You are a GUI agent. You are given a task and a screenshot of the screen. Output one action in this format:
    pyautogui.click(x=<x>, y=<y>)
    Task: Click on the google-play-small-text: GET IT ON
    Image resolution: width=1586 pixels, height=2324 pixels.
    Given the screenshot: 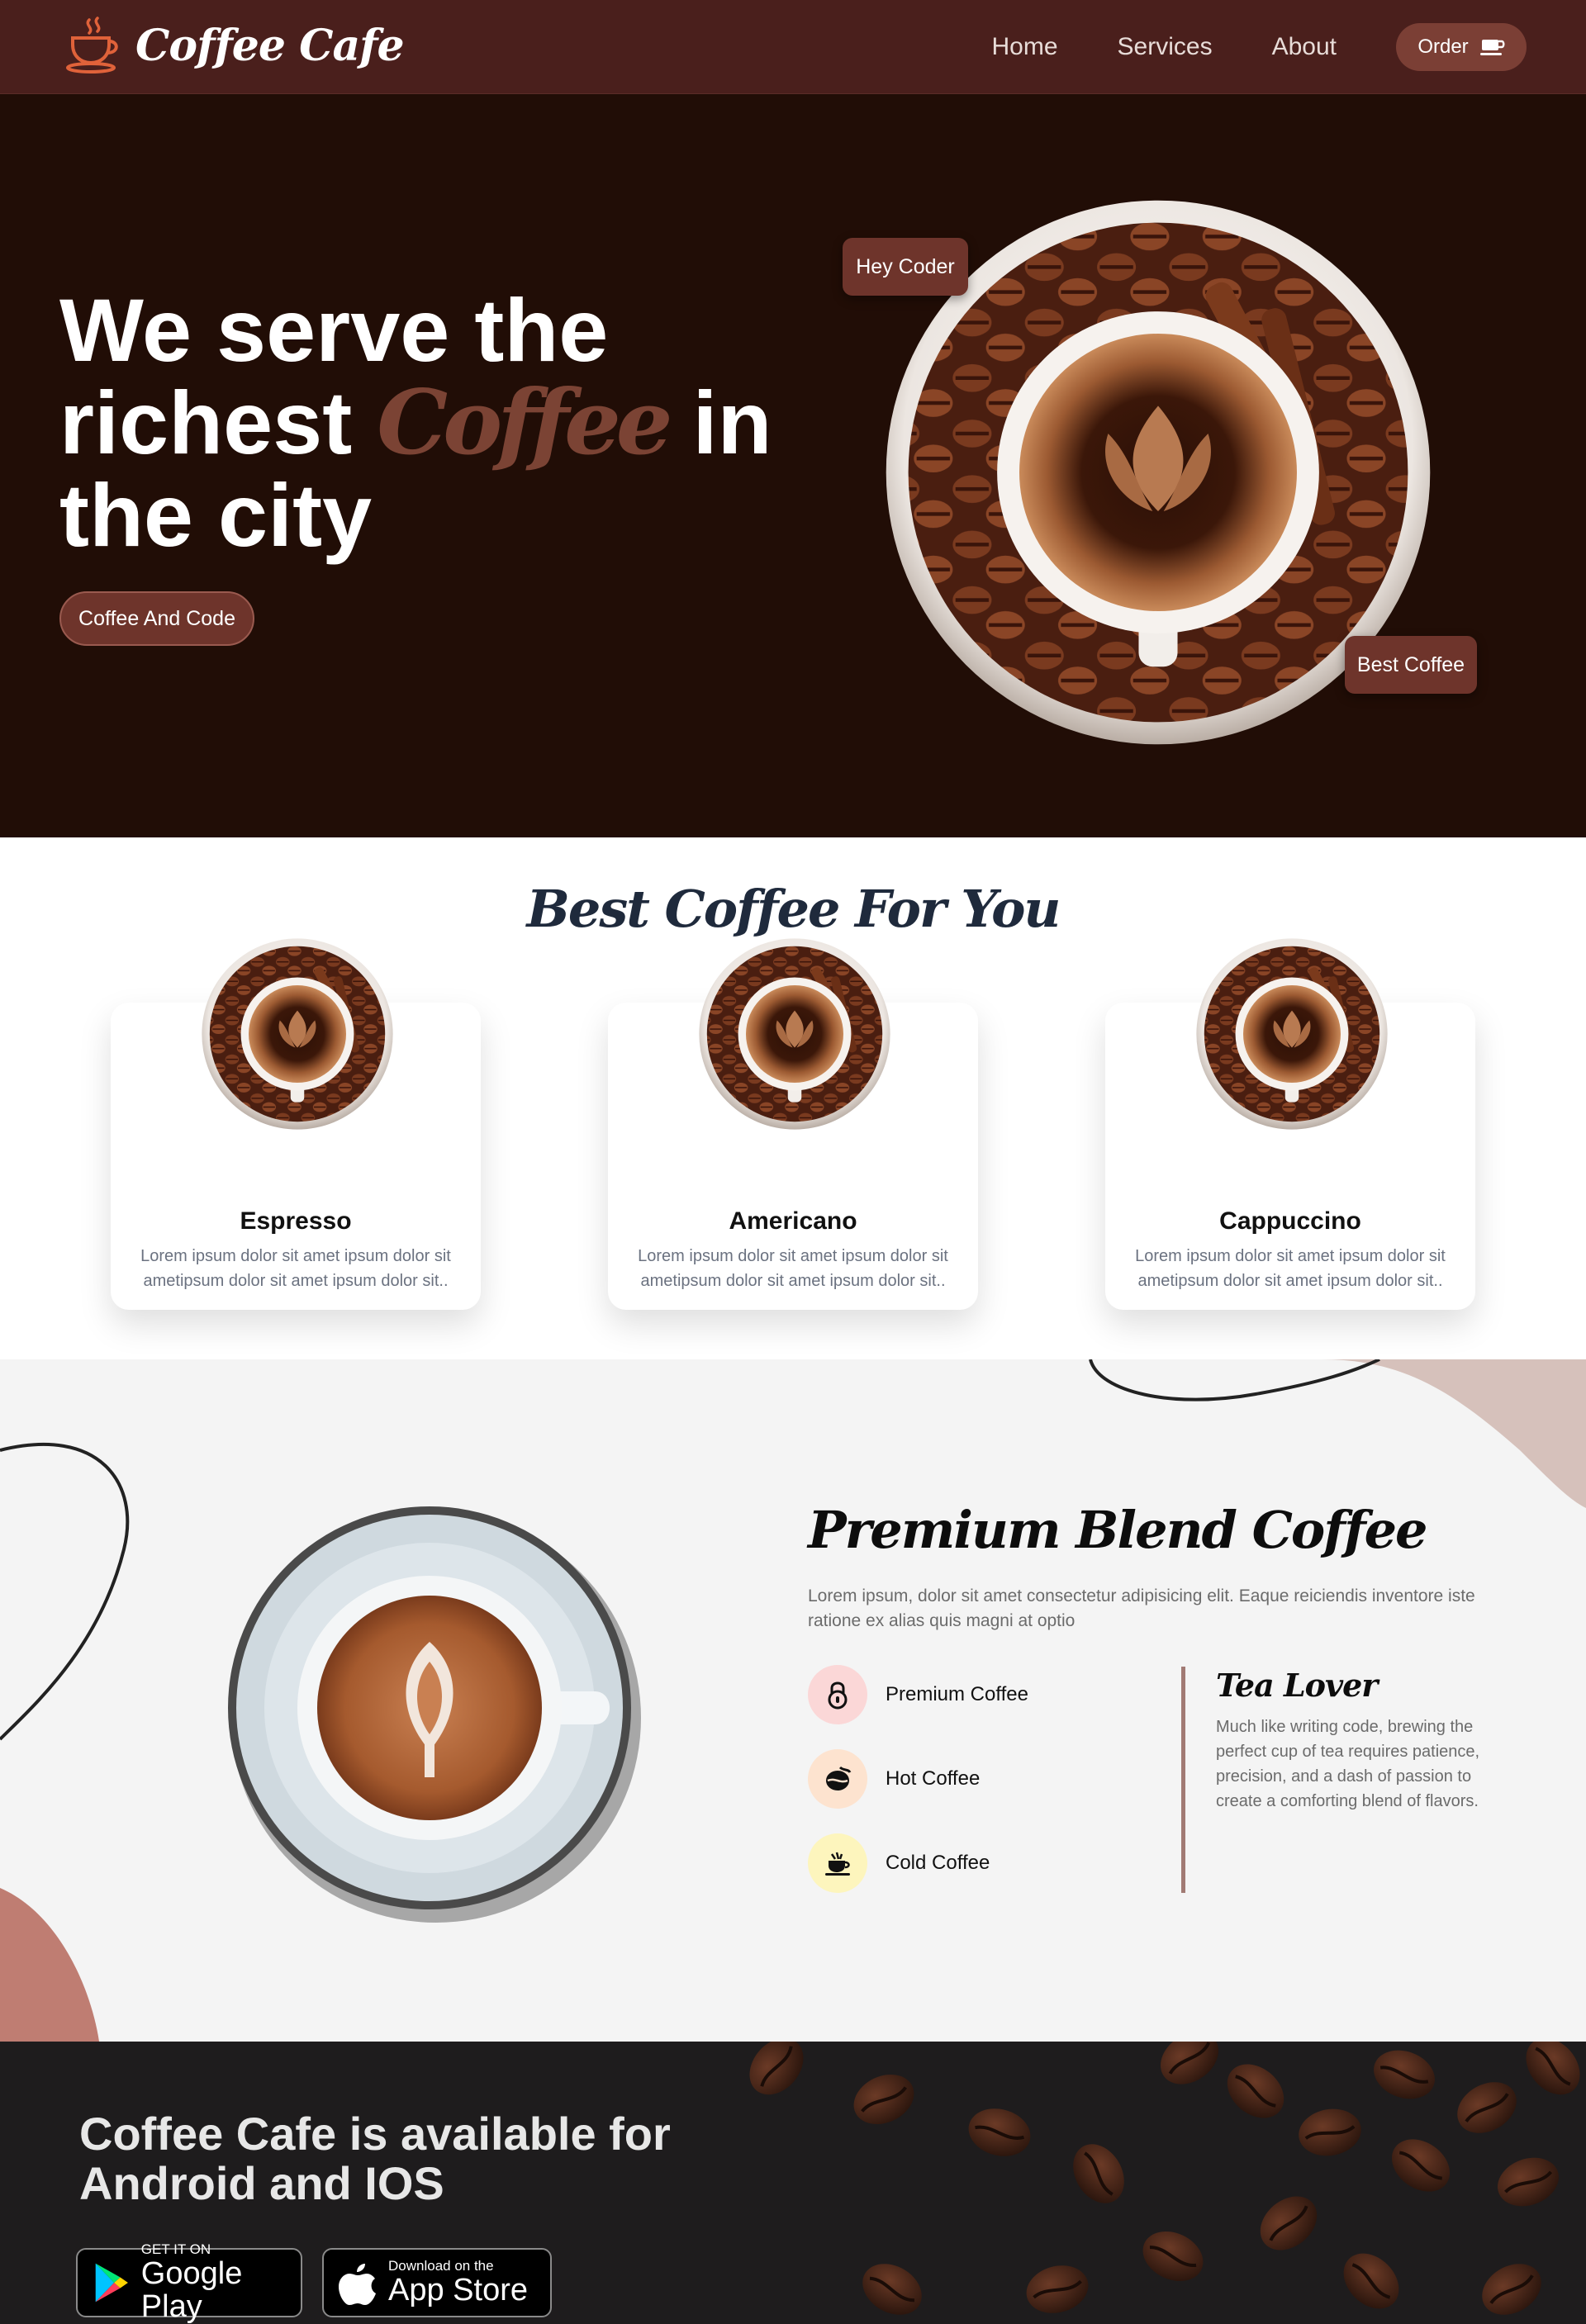 What is the action you would take?
    pyautogui.click(x=175, y=2249)
    